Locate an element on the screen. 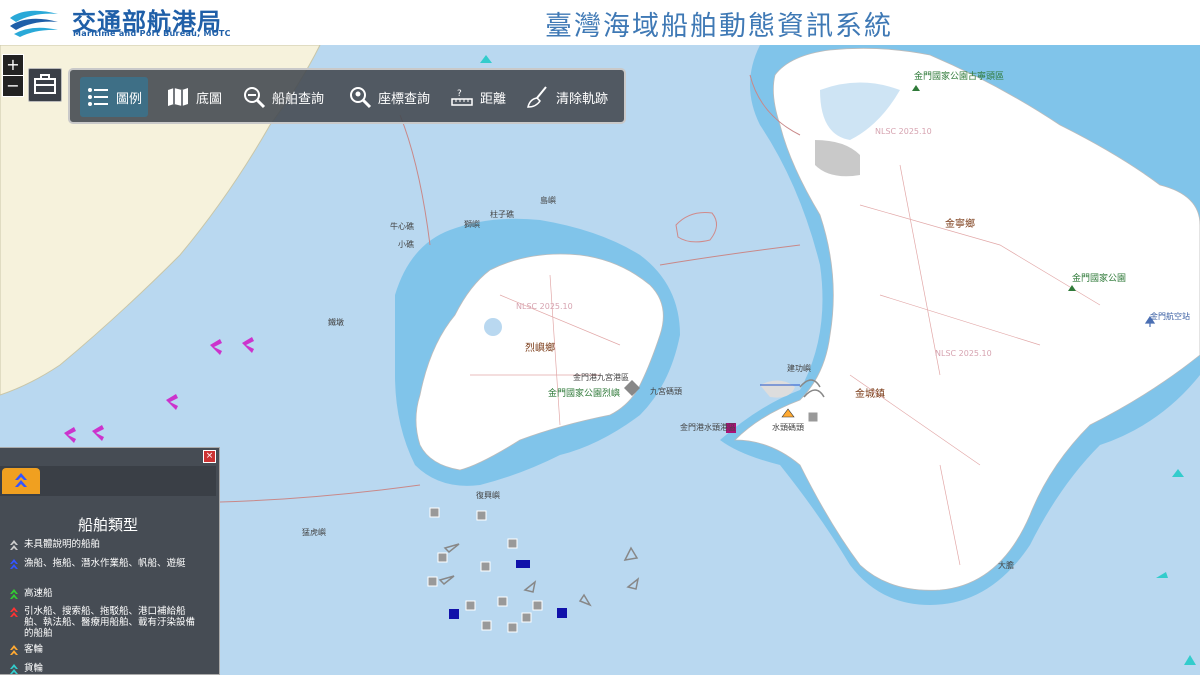 The image size is (1200, 675). map-label: 金門國家公園烈嶼 is located at coordinates (584, 394).